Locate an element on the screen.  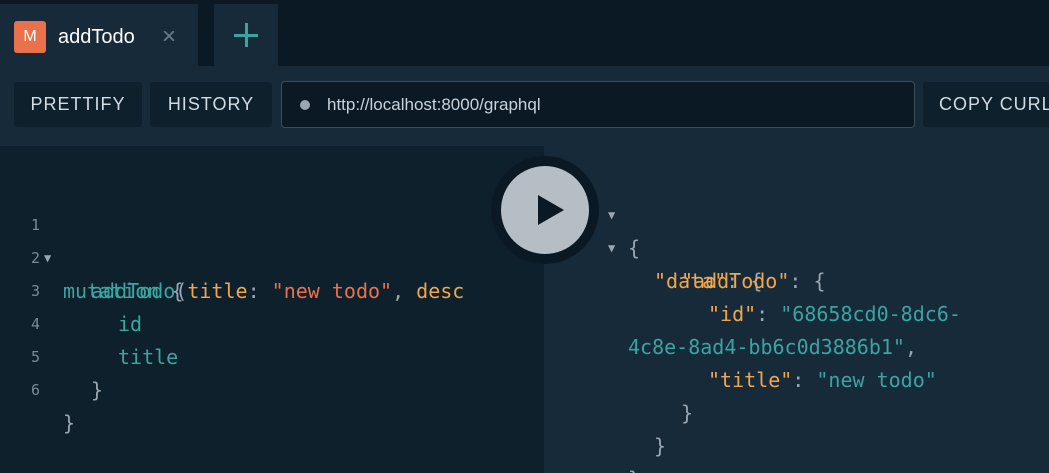
status-dot-icon is located at coordinates (305, 105).